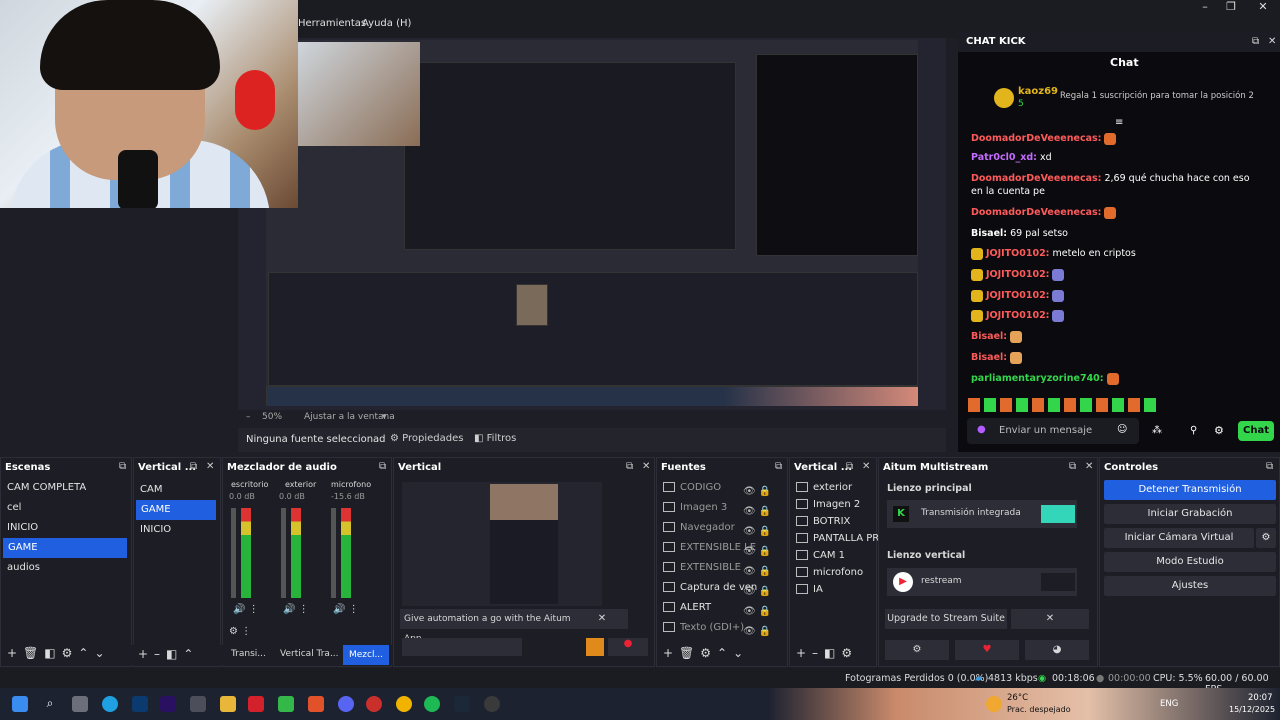 The width and height of the screenshot is (1280, 720). Describe the element at coordinates (843, 538) in the screenshot. I see `vertical-source-item: PANTALLA PRIN` at that location.